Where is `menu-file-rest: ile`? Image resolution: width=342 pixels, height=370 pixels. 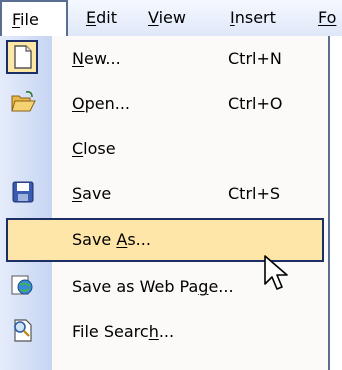 menu-file-rest: ile is located at coordinates (29, 19).